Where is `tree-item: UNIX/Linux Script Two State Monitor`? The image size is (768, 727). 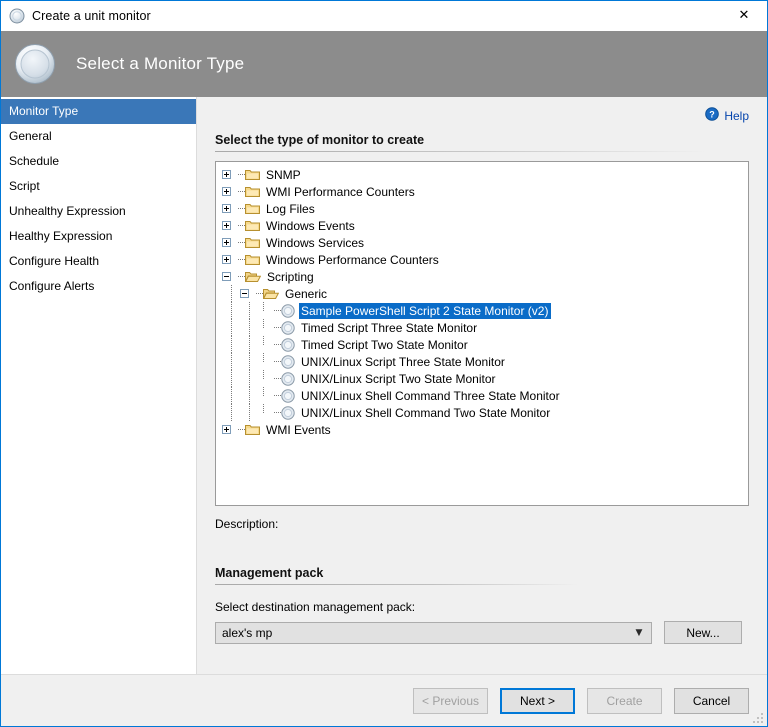 tree-item: UNIX/Linux Script Two State Monitor is located at coordinates (482, 378).